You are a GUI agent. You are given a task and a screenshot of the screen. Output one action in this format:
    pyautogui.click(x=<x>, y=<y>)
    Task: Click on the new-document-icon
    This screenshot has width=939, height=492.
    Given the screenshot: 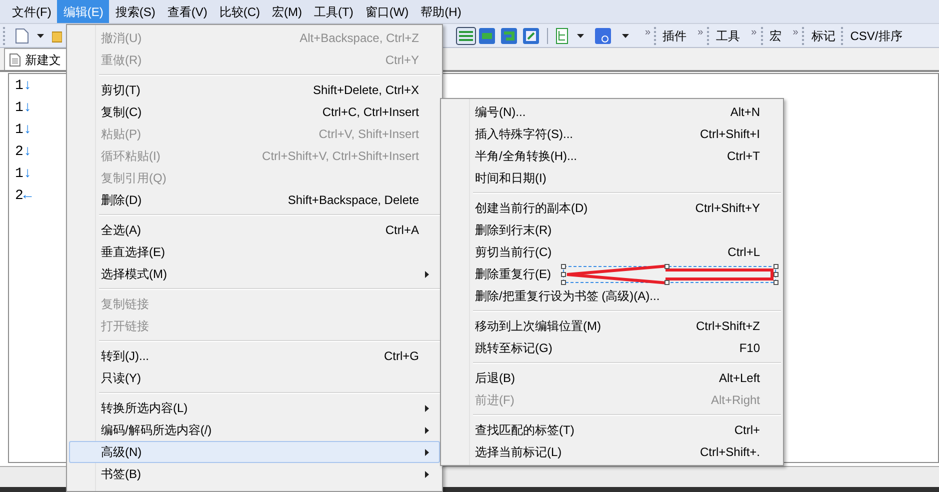 What is the action you would take?
    pyautogui.click(x=22, y=36)
    